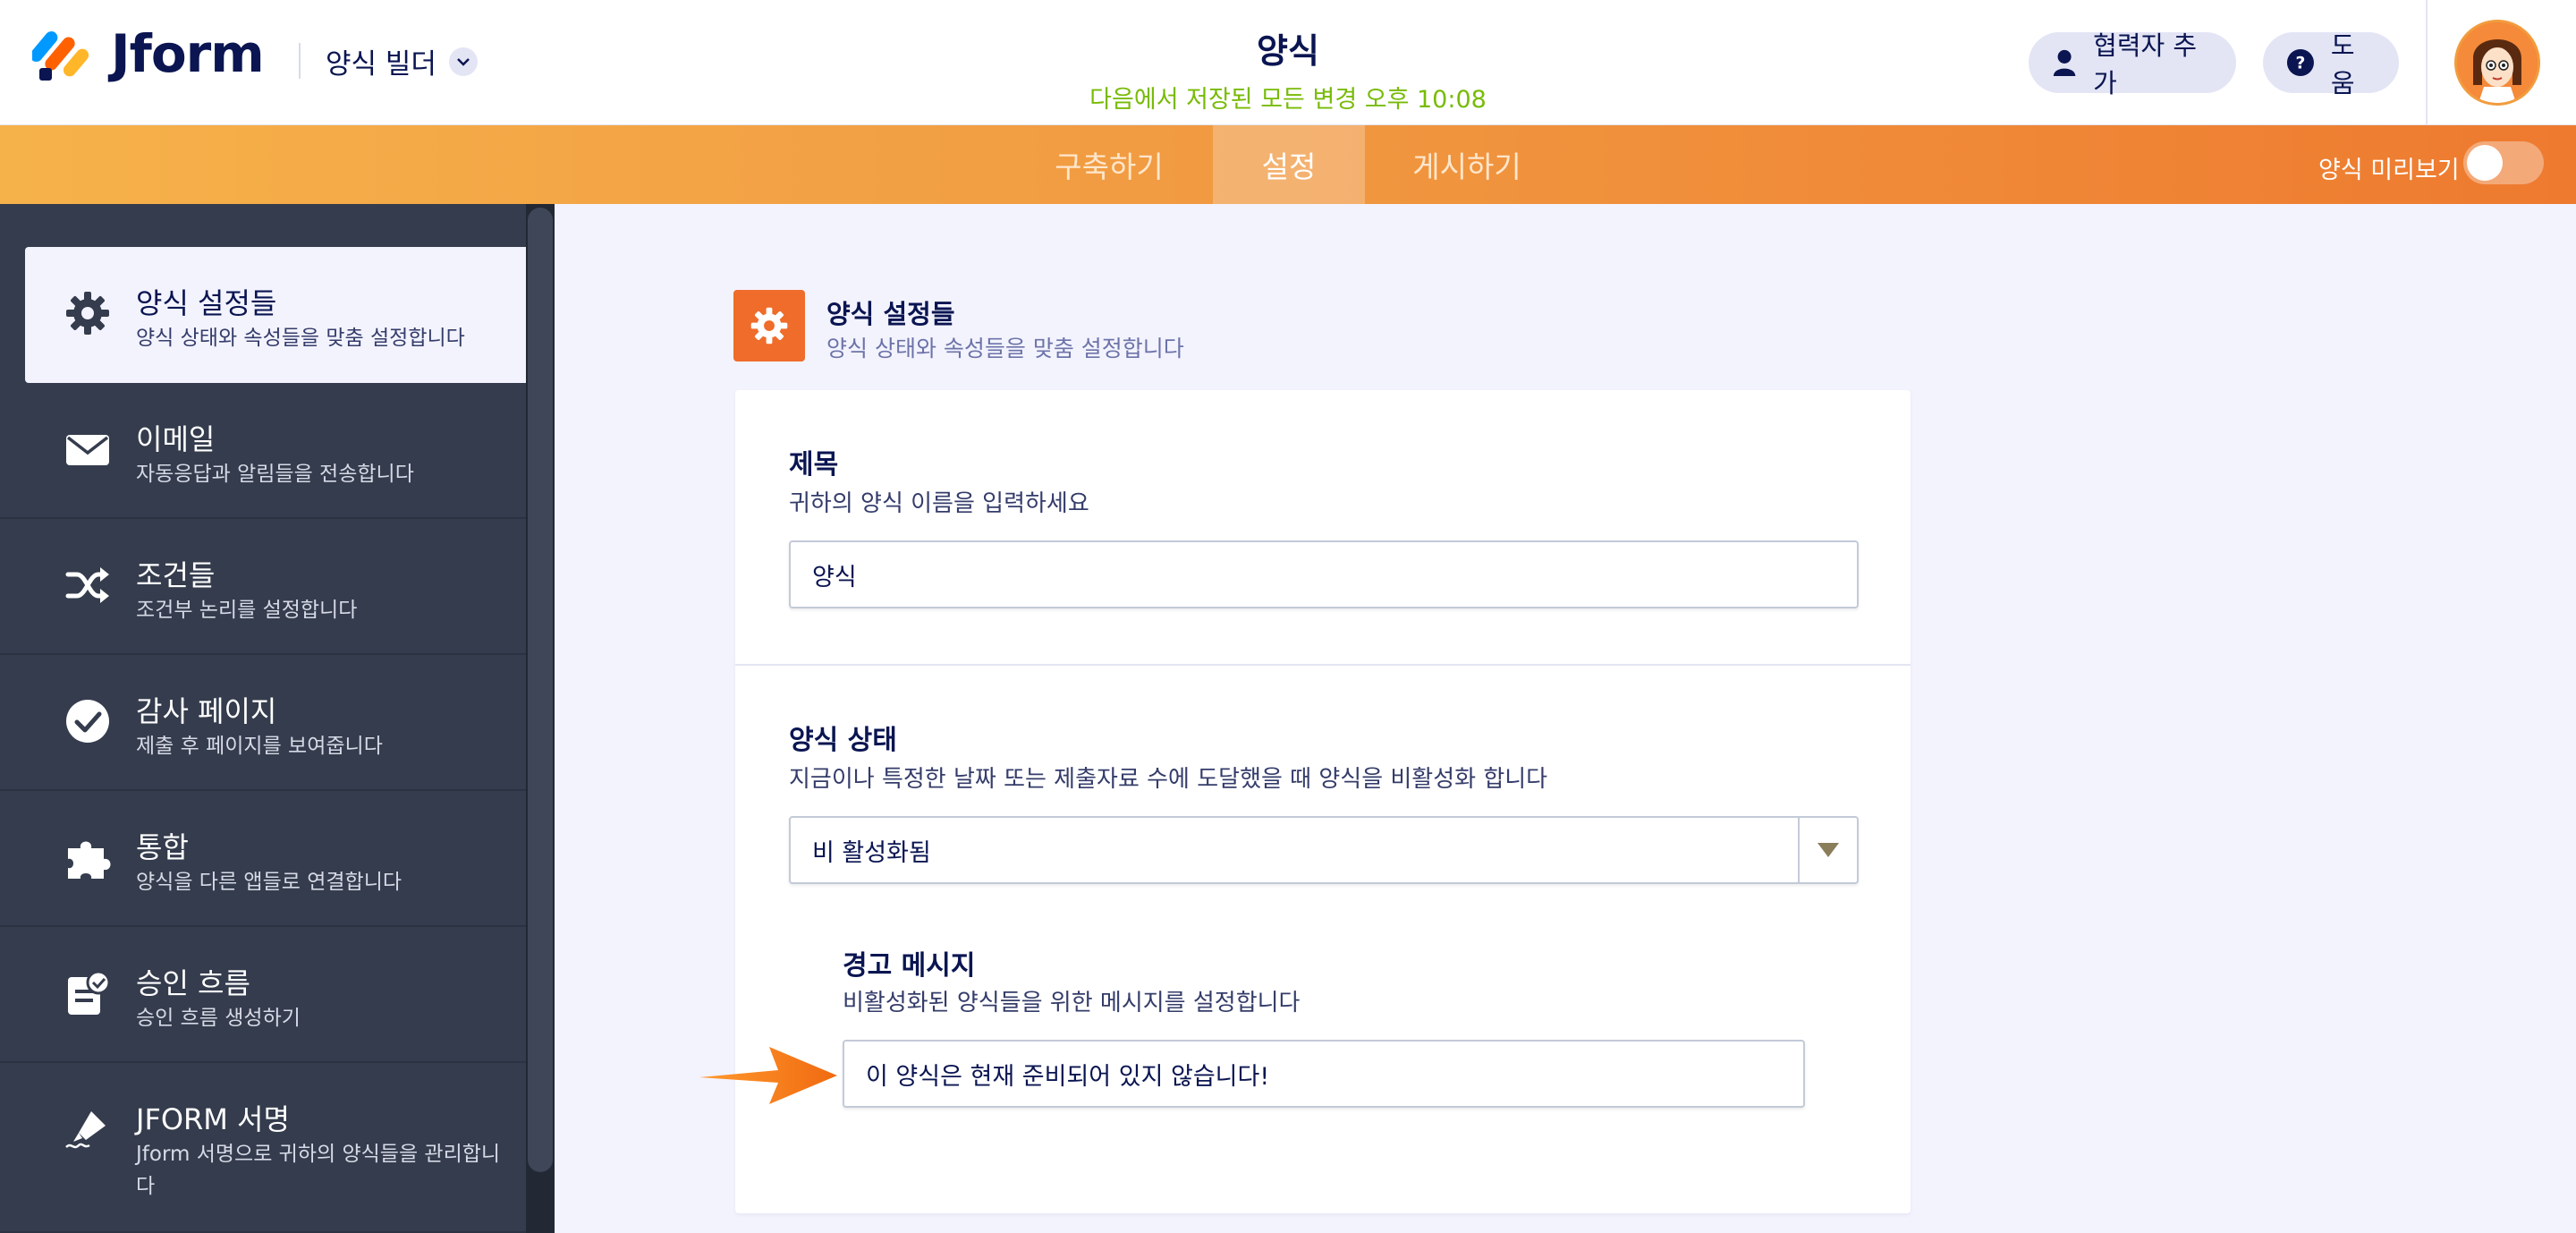  I want to click on pen-sign-icon, so click(85, 1130).